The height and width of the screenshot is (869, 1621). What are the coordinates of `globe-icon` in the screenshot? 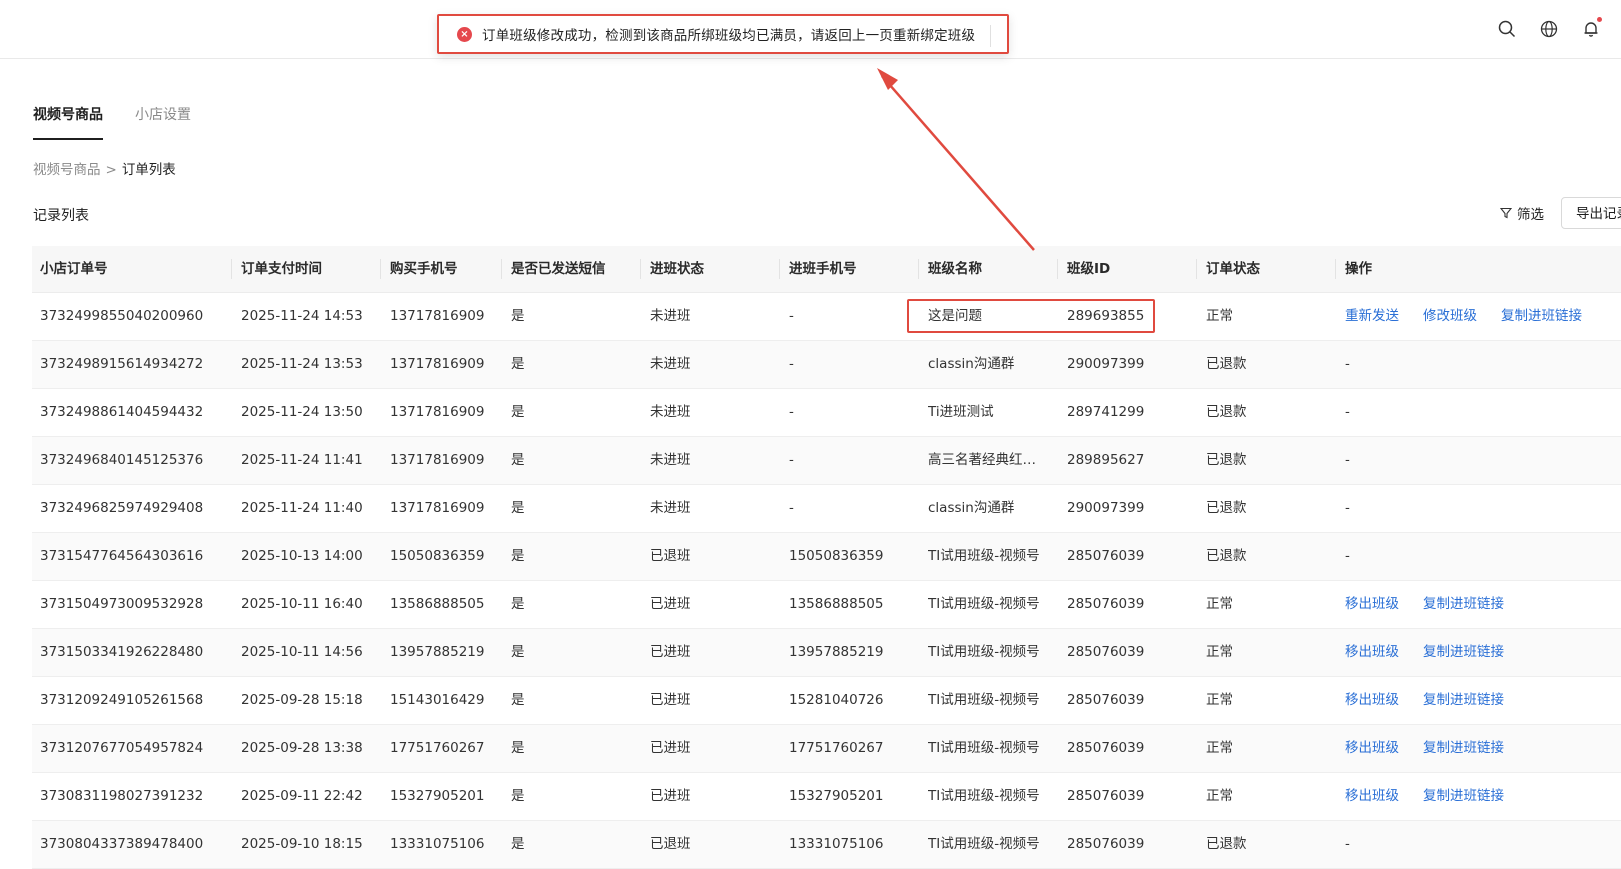 It's located at (1549, 29).